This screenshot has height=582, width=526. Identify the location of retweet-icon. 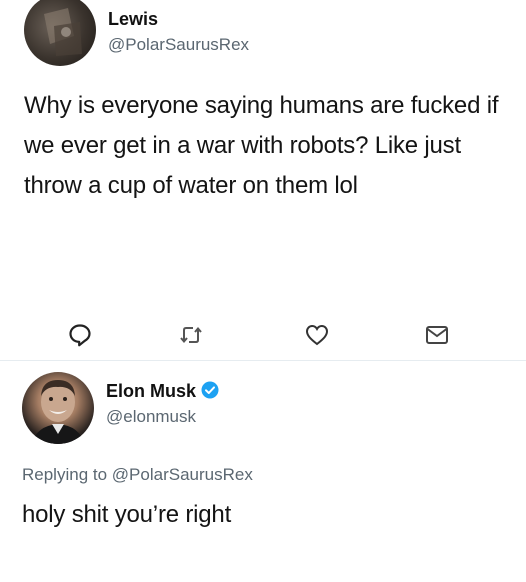
(191, 335).